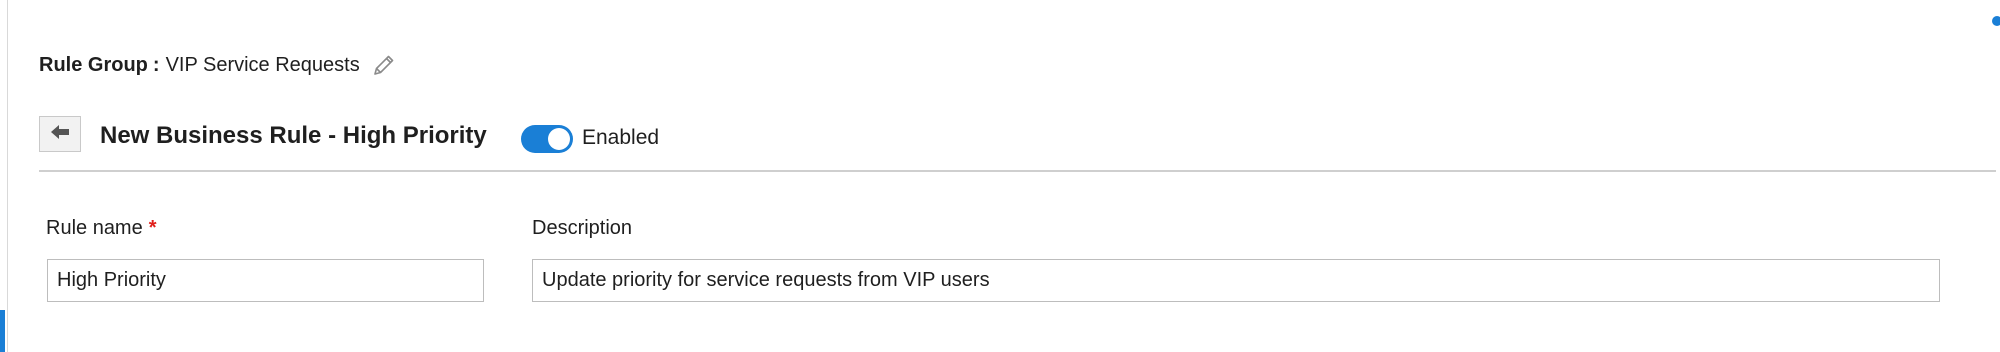 This screenshot has height=352, width=2000. What do you see at coordinates (4, 176) in the screenshot?
I see `left-panel-edge` at bounding box center [4, 176].